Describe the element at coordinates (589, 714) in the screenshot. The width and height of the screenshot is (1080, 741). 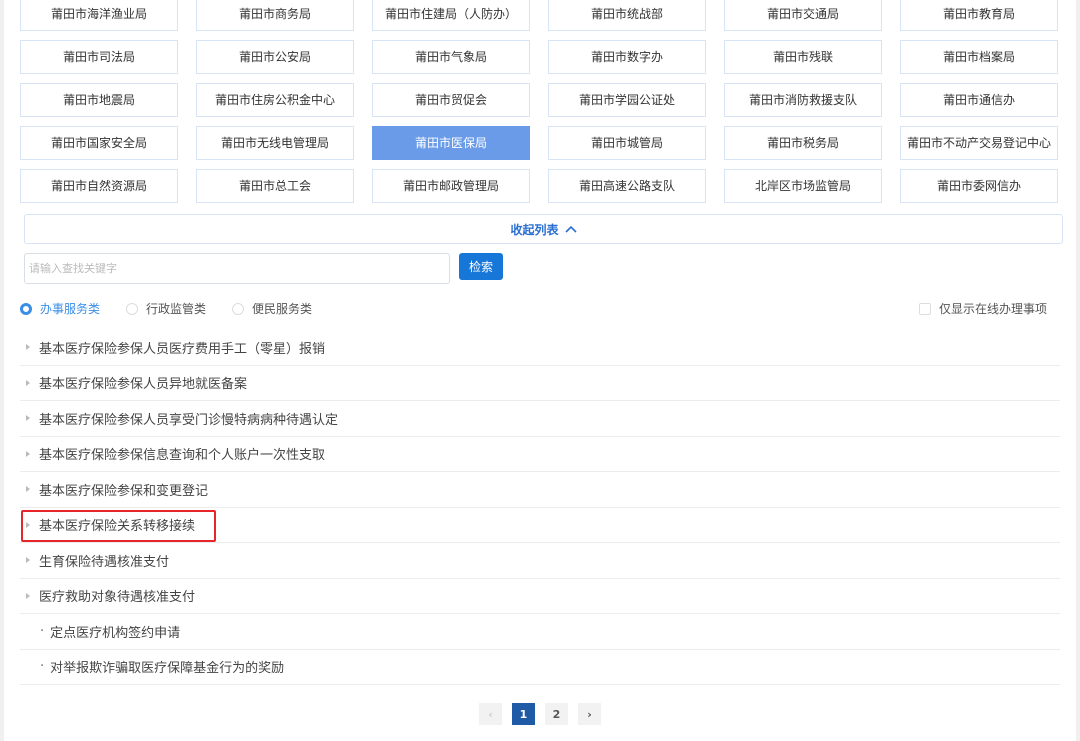
I see `next-page-button: ›` at that location.